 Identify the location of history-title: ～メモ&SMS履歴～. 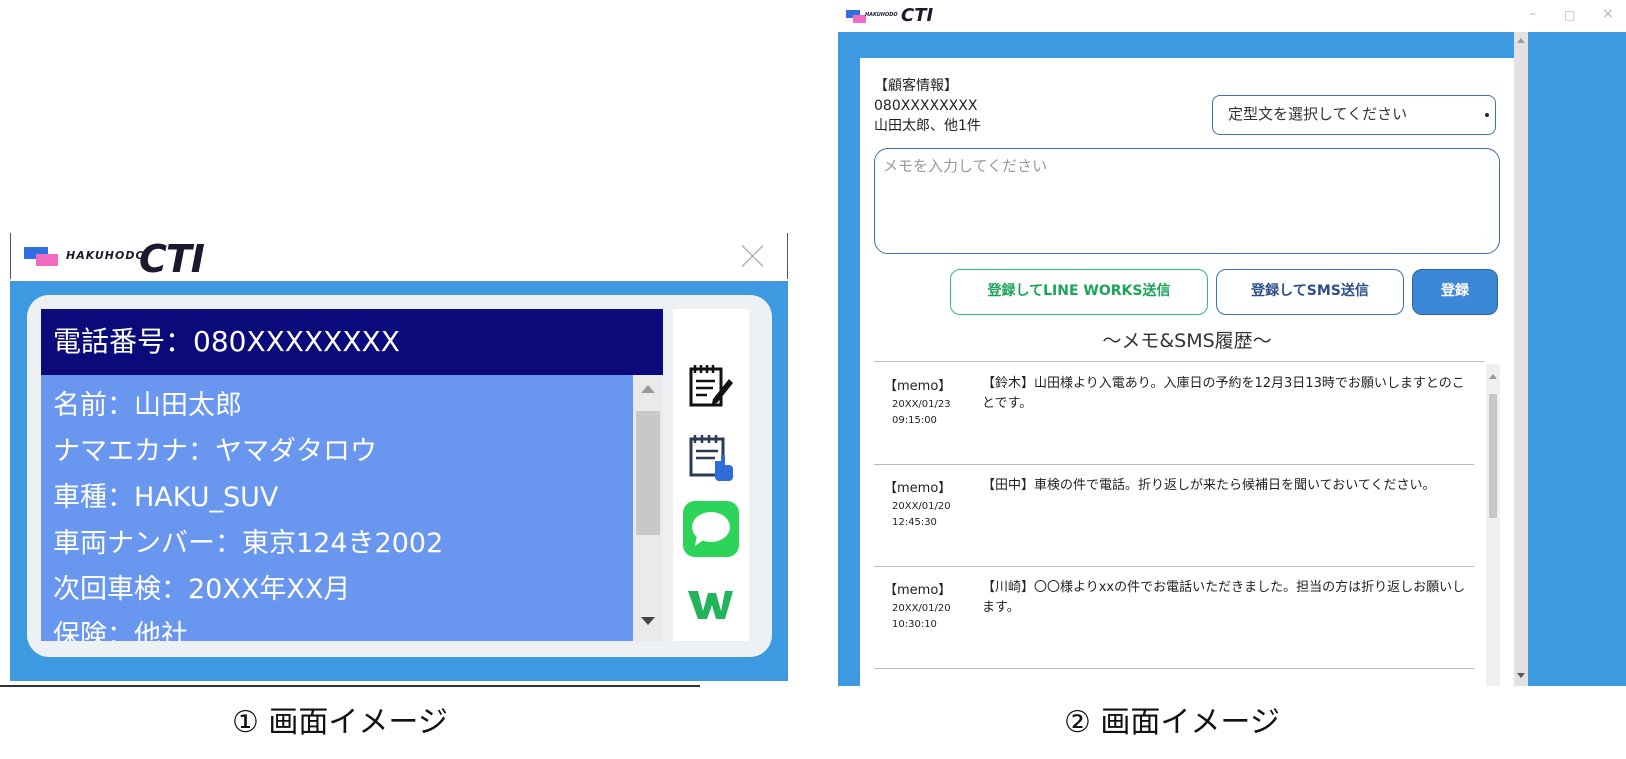
(1187, 341).